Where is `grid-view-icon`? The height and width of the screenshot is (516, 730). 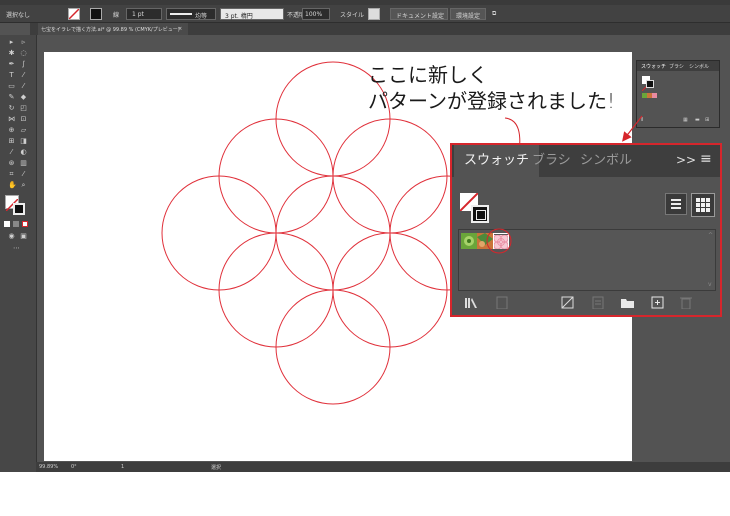
grid-view-icon is located at coordinates (703, 205).